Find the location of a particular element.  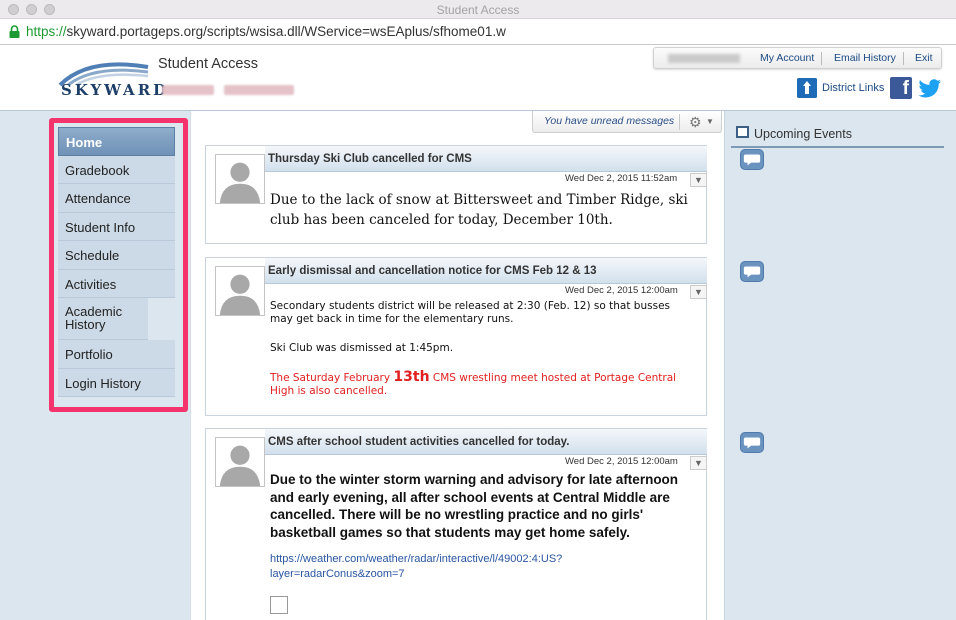

post-title: Thursday Ski Club cancelled for CMS is located at coordinates (370, 159).